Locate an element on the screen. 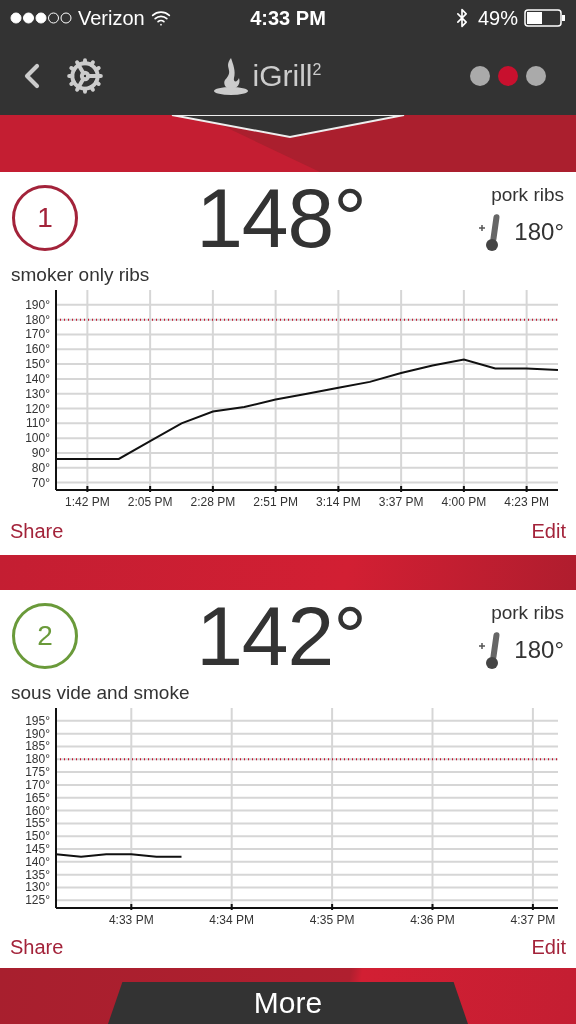 Image resolution: width=576 pixels, height=1024 pixels. battery-percent: 49% is located at coordinates (497, 18).